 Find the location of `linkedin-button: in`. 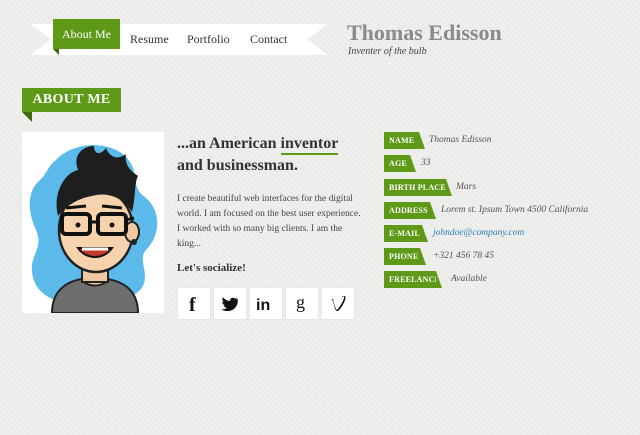

linkedin-button: in is located at coordinates (266, 303).